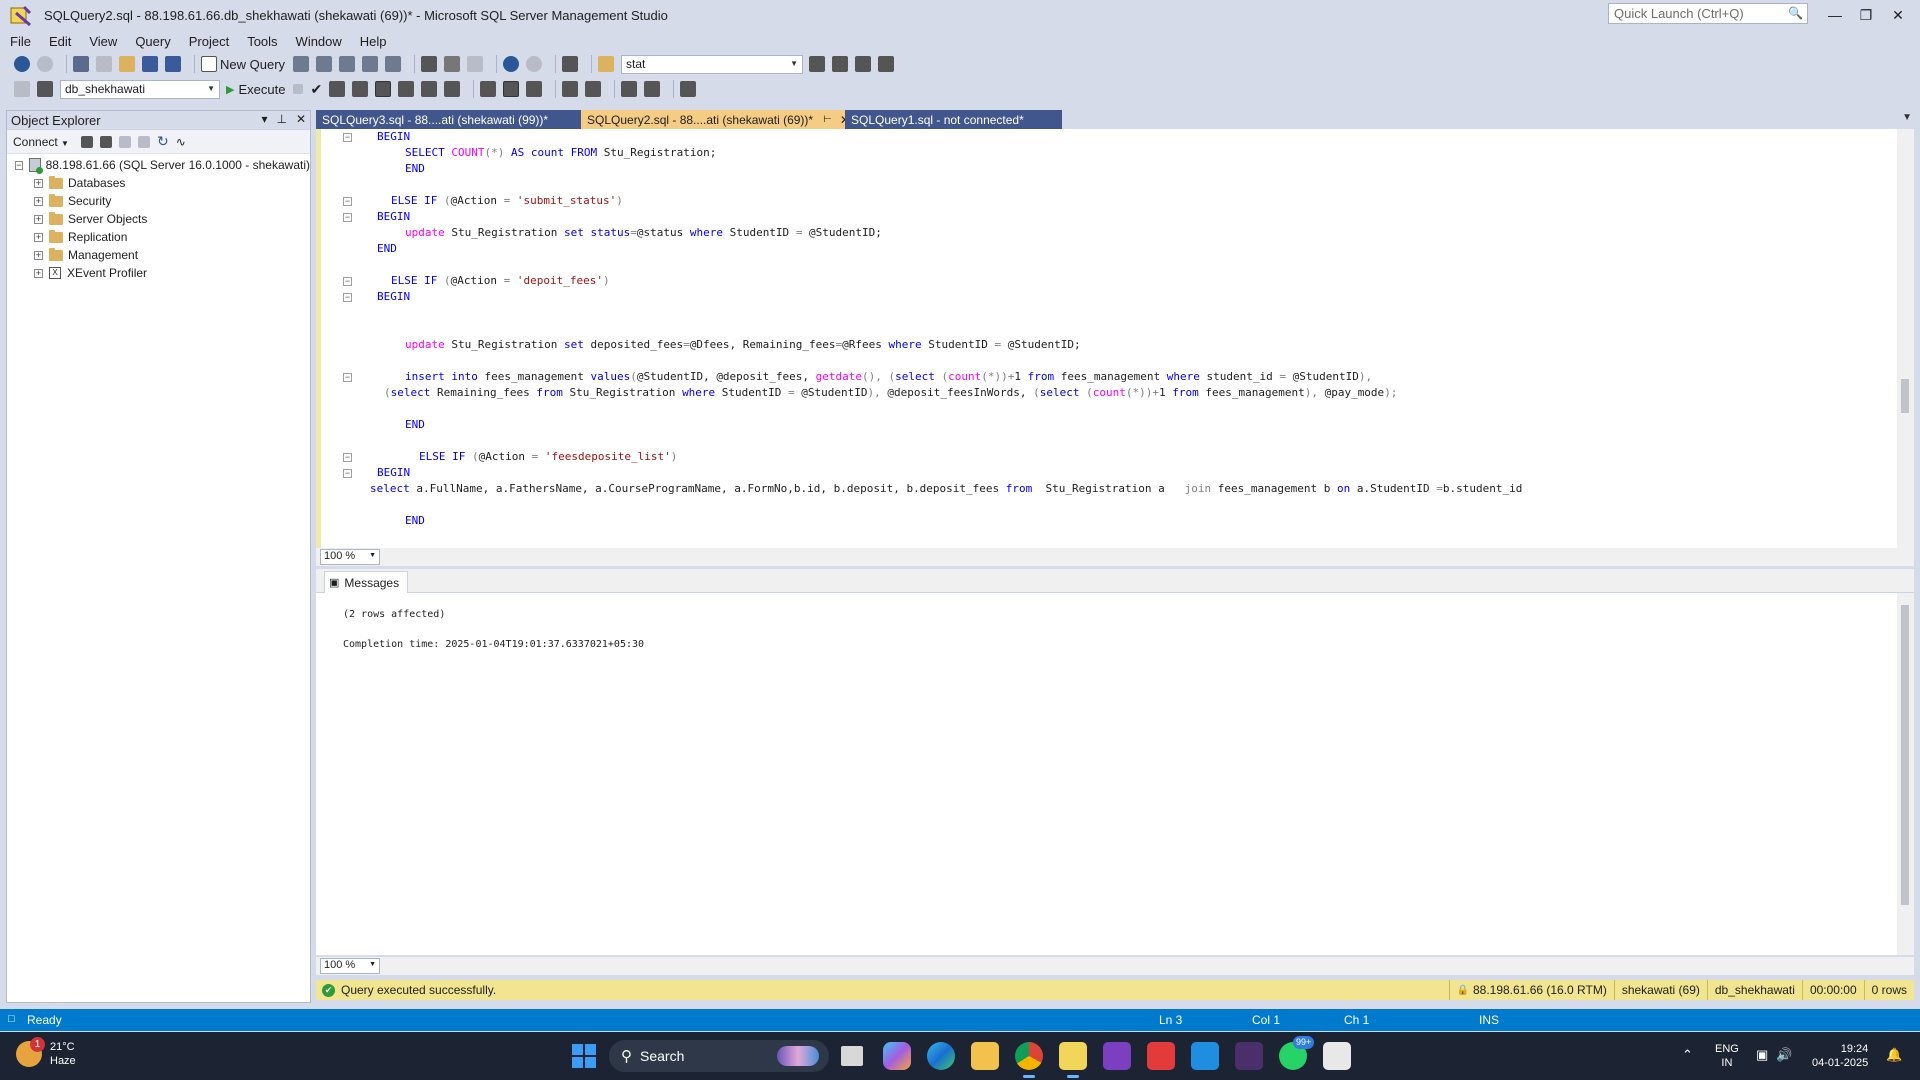 This screenshot has width=1920, height=1080. What do you see at coordinates (46, 1052) in the screenshot?
I see `weather-widget: 1 21°C Haze` at bounding box center [46, 1052].